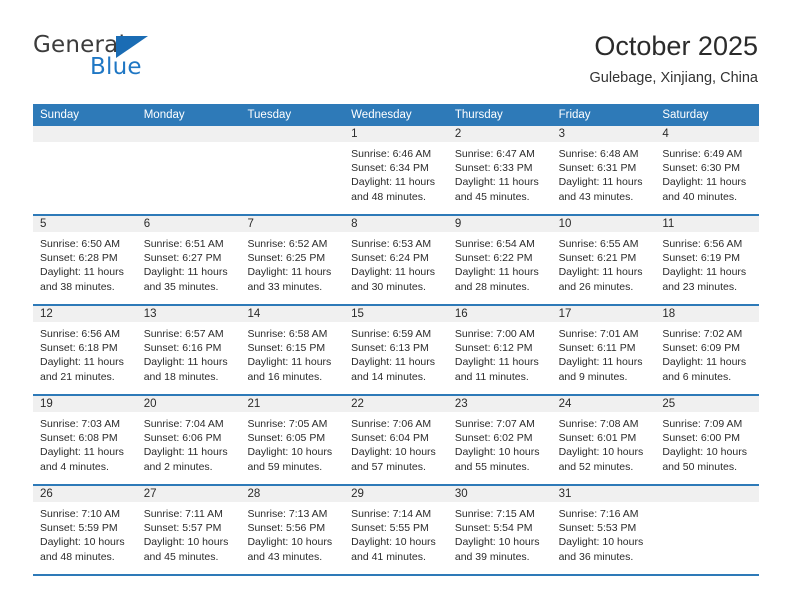 The height and width of the screenshot is (612, 792). I want to click on general-blue-logo: General Blue, so click(123, 62).